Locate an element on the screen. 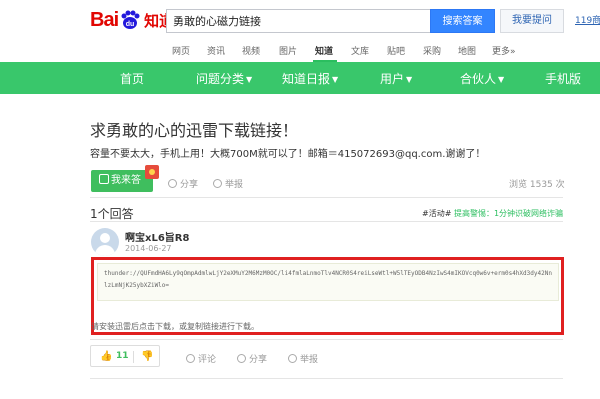 This screenshot has width=600, height=399. greennav-home-label: 首页 is located at coordinates (132, 79).